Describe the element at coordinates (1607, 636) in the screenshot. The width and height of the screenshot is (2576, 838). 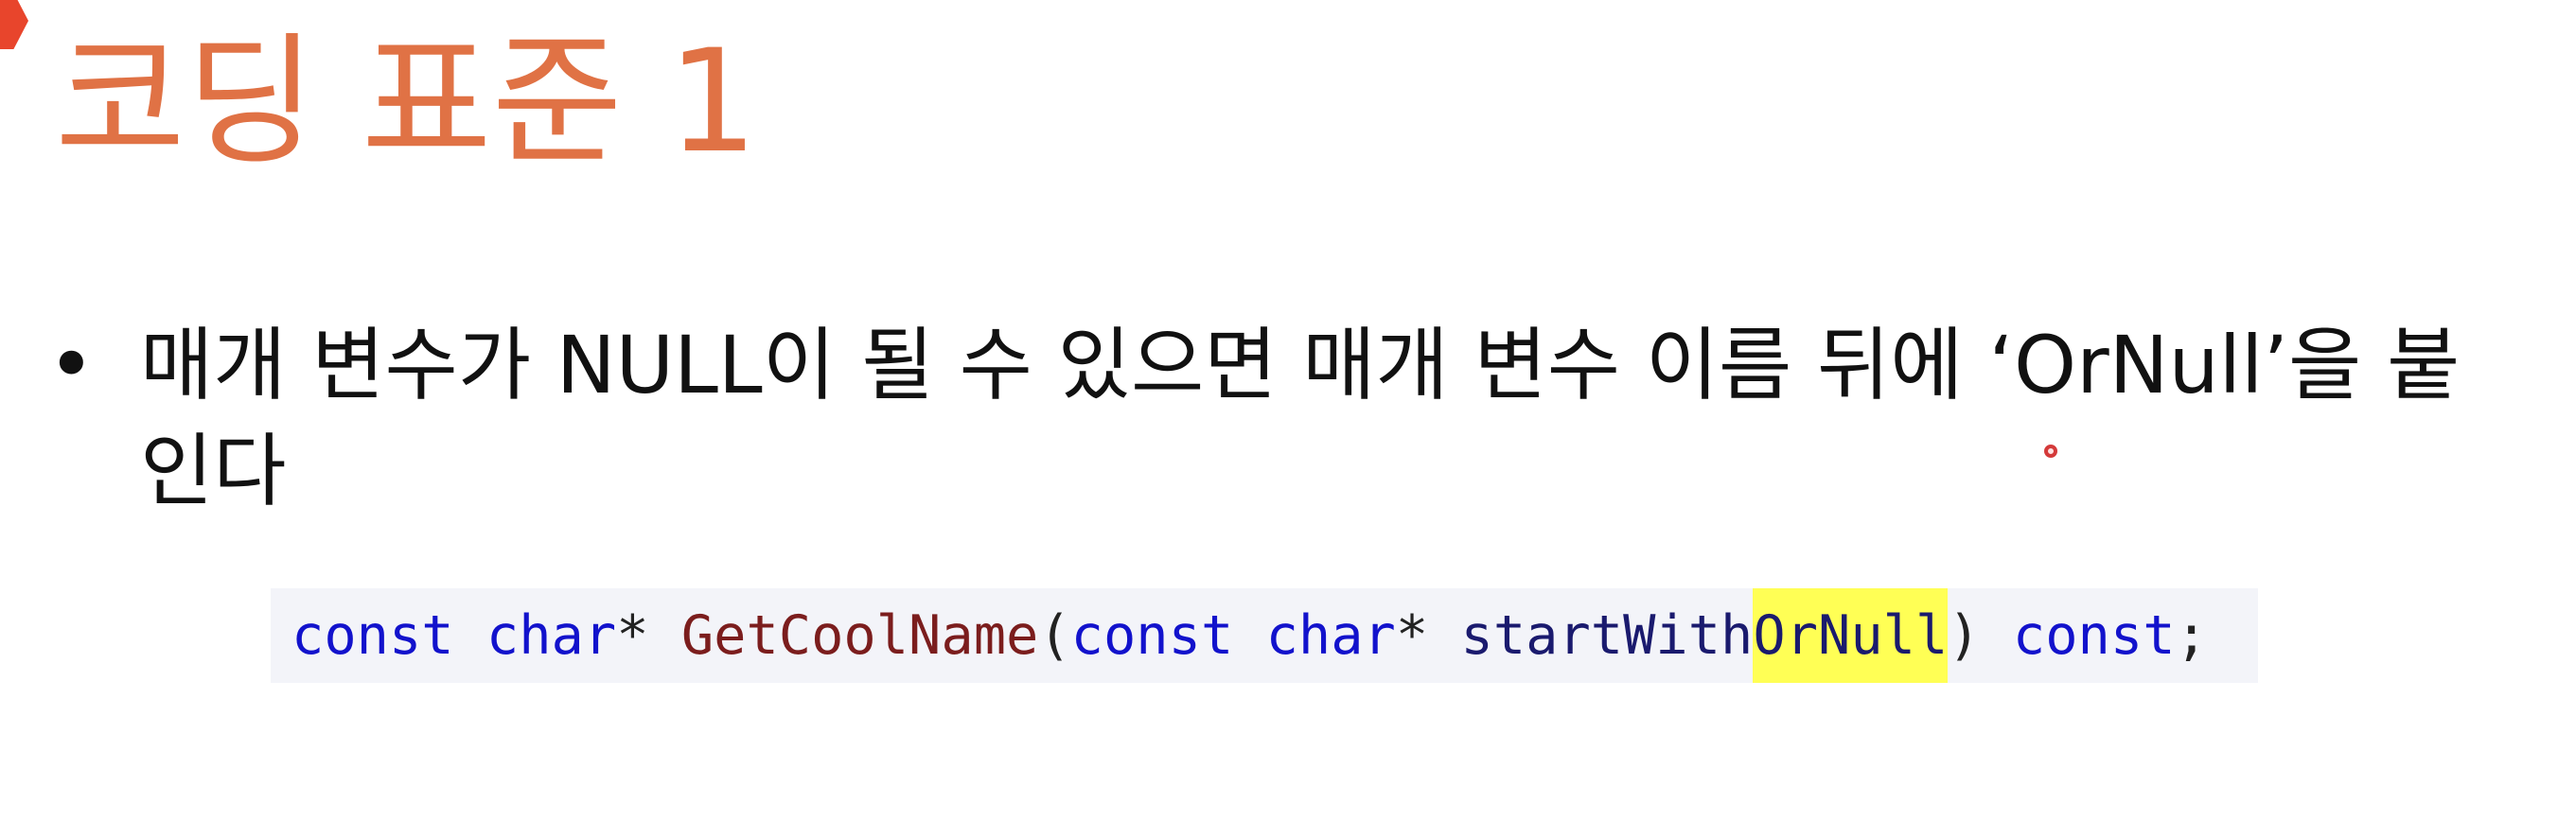
I see `code-parameter-name: startWith` at that location.